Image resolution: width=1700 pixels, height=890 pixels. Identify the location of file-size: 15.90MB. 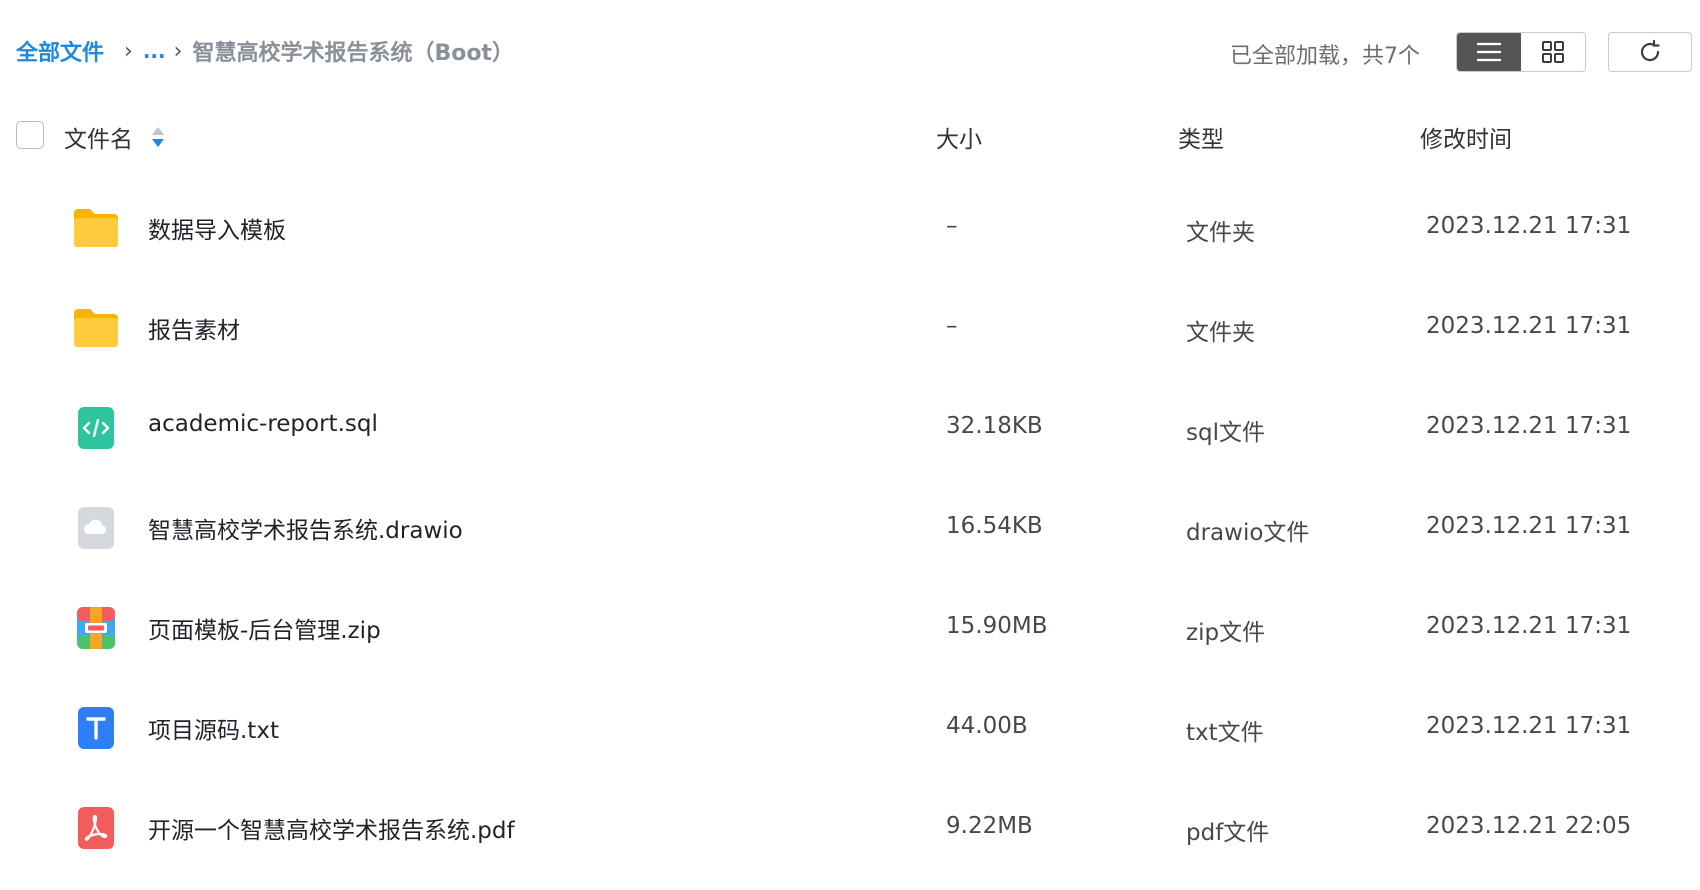
(997, 626).